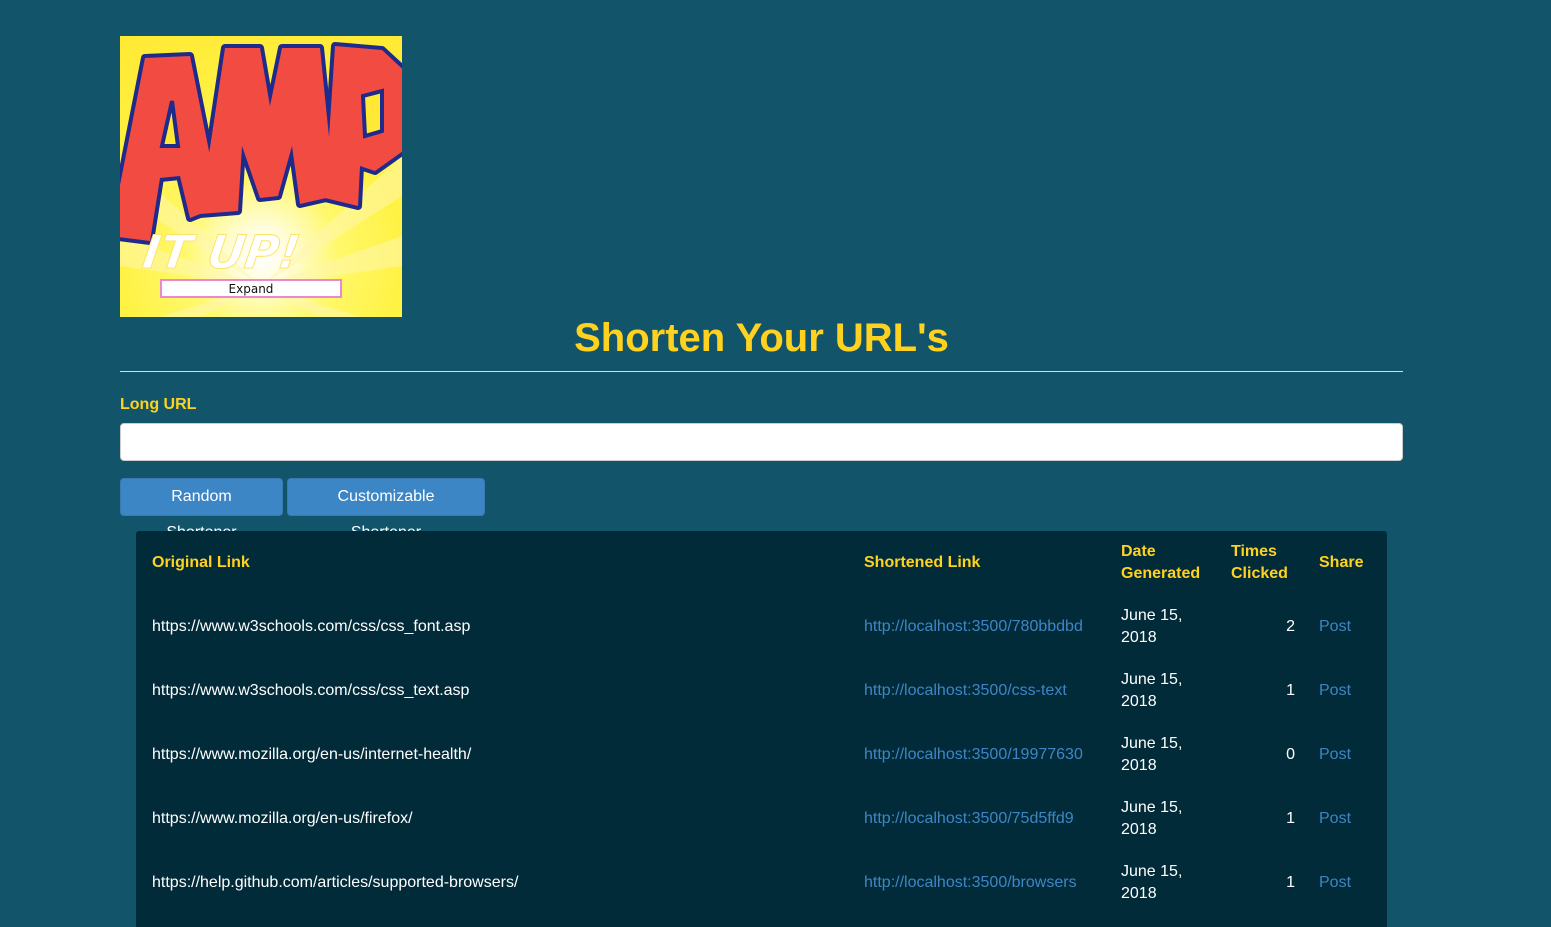 This screenshot has height=927, width=1551. Describe the element at coordinates (973, 626) in the screenshot. I see `shortened-link: http://localhost:3500/780bbdbd` at that location.